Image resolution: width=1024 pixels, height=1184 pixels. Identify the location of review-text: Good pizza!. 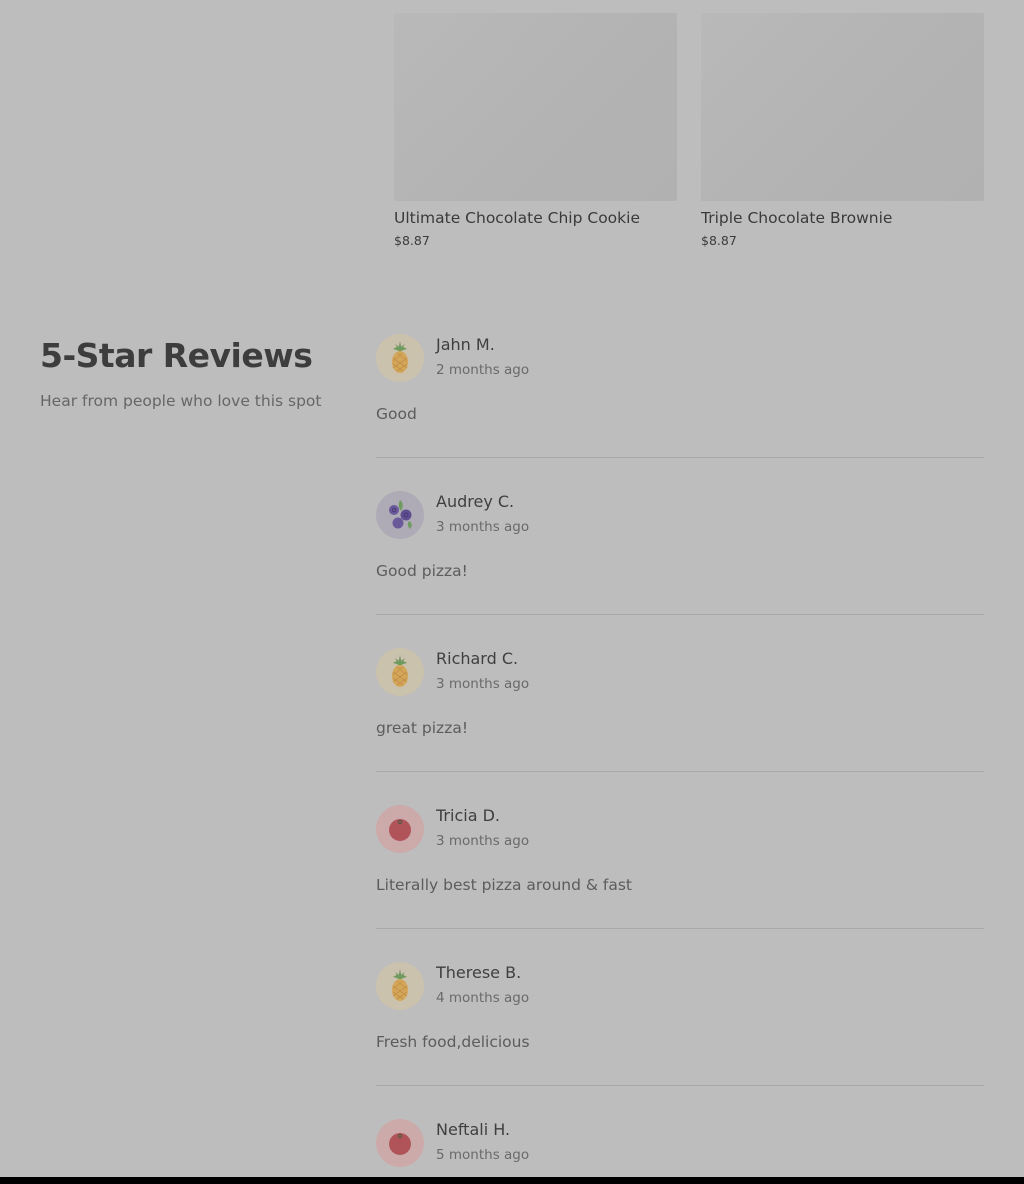
(422, 571).